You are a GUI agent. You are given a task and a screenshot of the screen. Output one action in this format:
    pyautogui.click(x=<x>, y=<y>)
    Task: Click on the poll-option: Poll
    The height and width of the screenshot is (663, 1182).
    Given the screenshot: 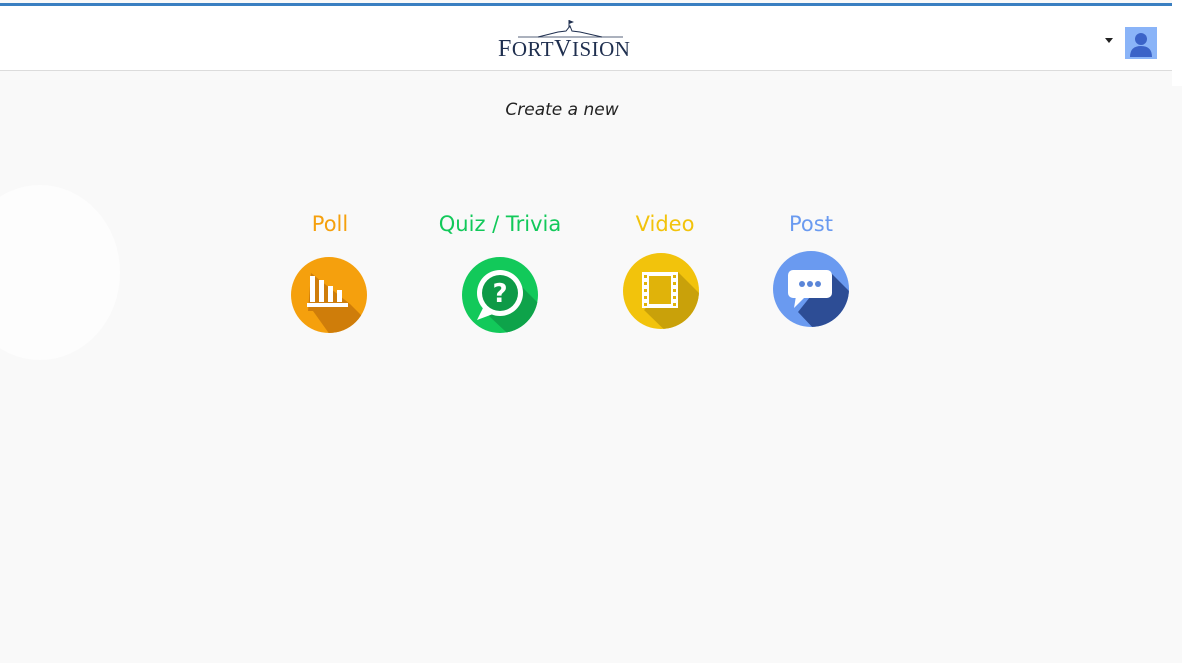 What is the action you would take?
    pyautogui.click(x=330, y=273)
    